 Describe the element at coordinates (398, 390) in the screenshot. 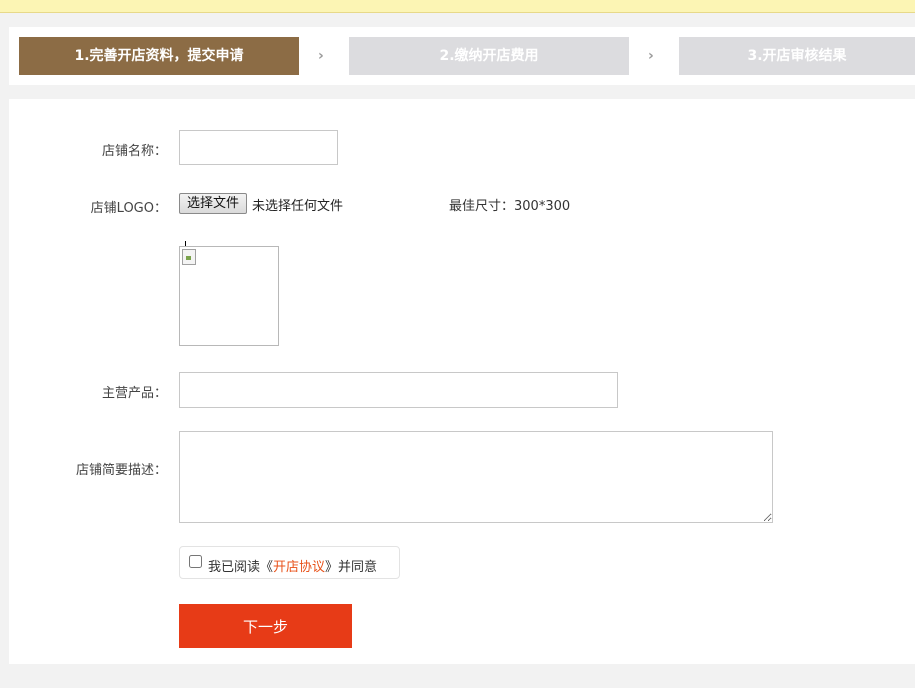

I see `main-products-input` at that location.